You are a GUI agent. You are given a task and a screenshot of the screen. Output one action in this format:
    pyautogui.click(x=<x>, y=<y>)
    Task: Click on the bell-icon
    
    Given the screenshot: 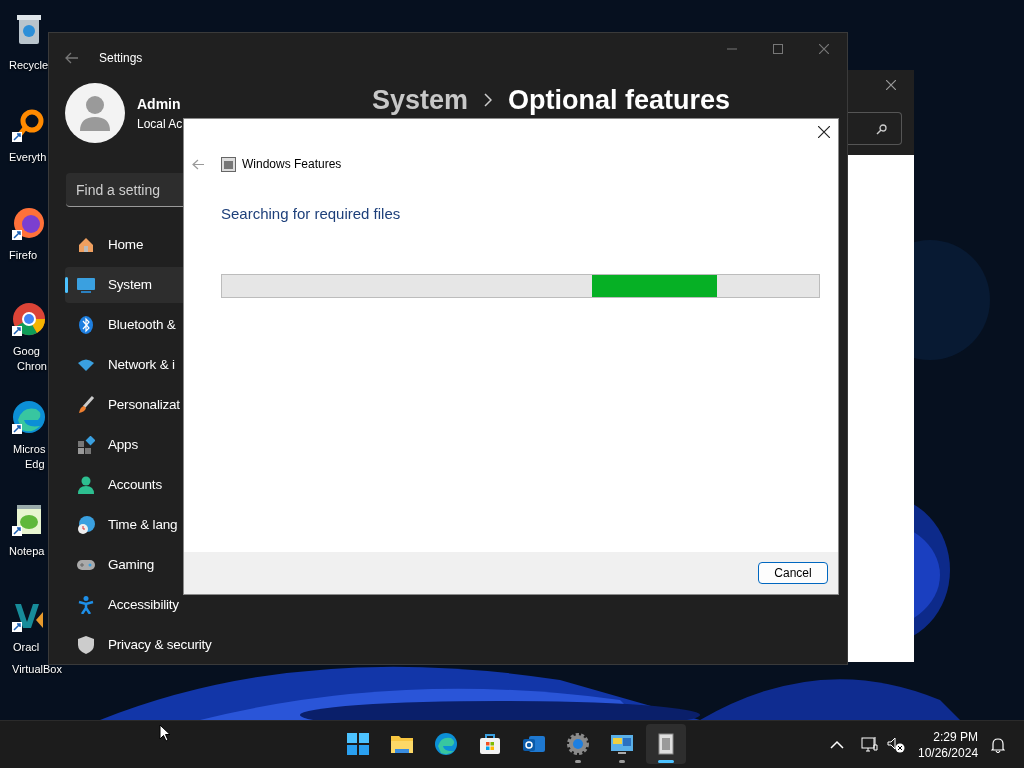 What is the action you would take?
    pyautogui.click(x=998, y=745)
    